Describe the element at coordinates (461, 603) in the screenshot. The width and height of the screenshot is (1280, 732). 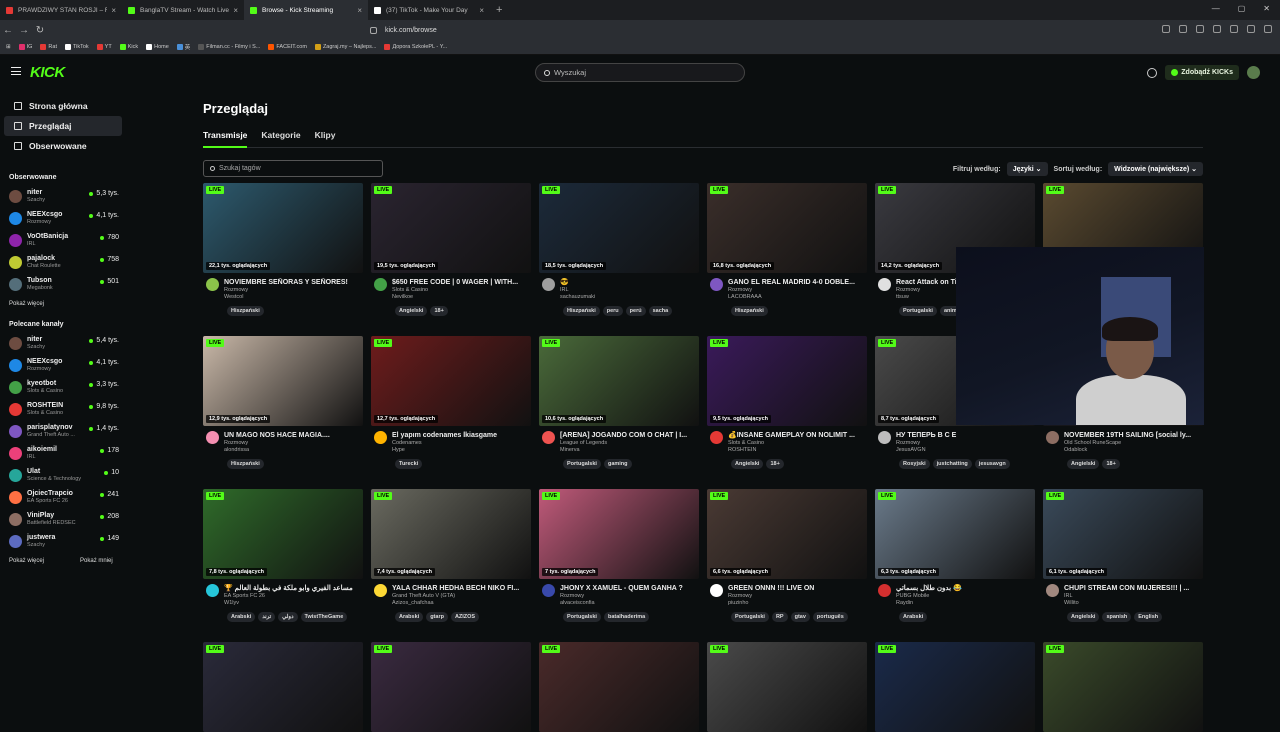
I see `streamer-name: Azizos_chafchaa` at that location.